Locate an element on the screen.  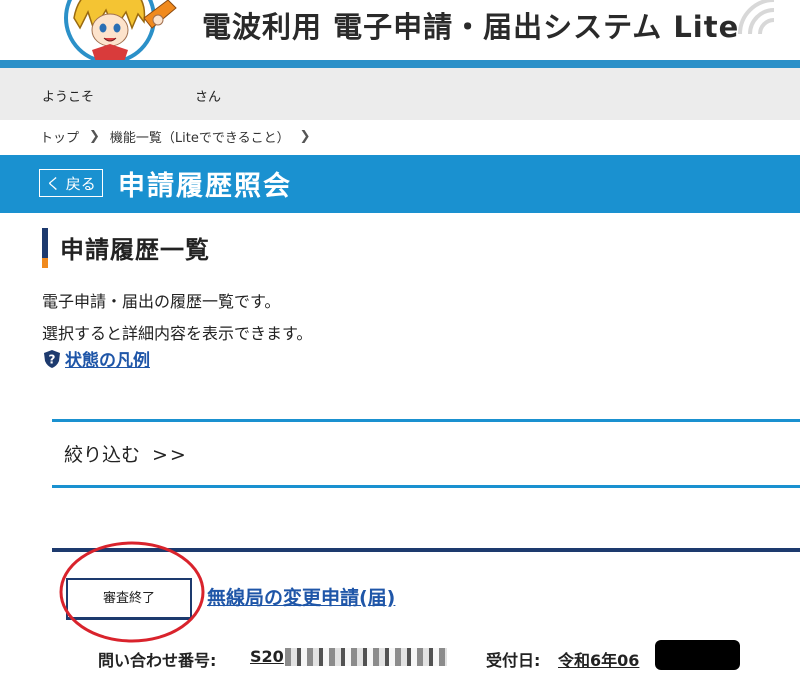
redaction-block is located at coordinates (697, 655).